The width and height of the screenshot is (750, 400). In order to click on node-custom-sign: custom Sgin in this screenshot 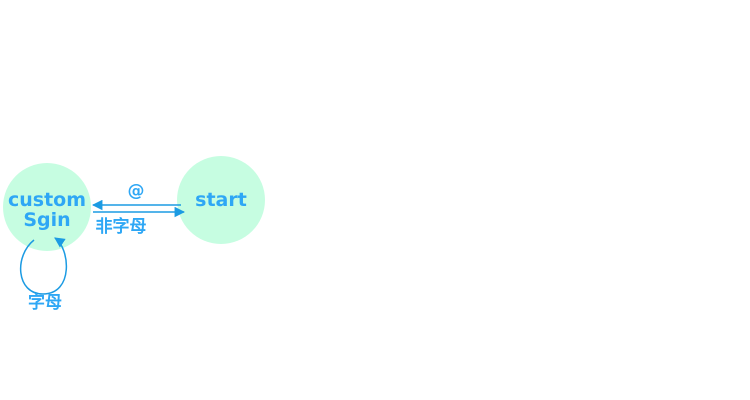, I will do `click(47, 207)`.